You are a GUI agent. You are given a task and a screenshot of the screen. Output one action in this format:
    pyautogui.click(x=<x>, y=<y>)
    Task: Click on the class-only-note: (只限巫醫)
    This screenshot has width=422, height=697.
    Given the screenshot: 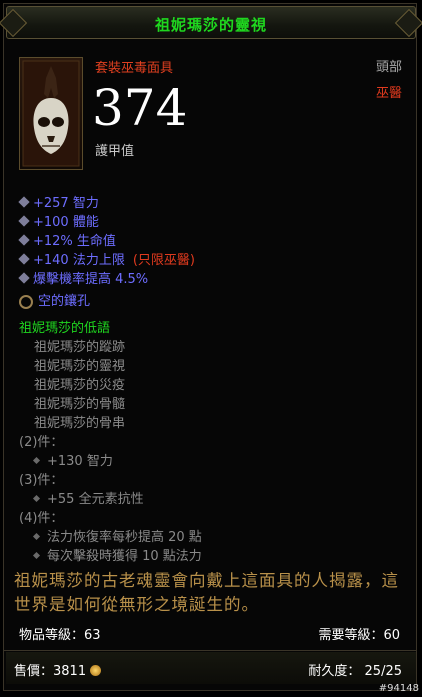 What is the action you would take?
    pyautogui.click(x=163, y=260)
    